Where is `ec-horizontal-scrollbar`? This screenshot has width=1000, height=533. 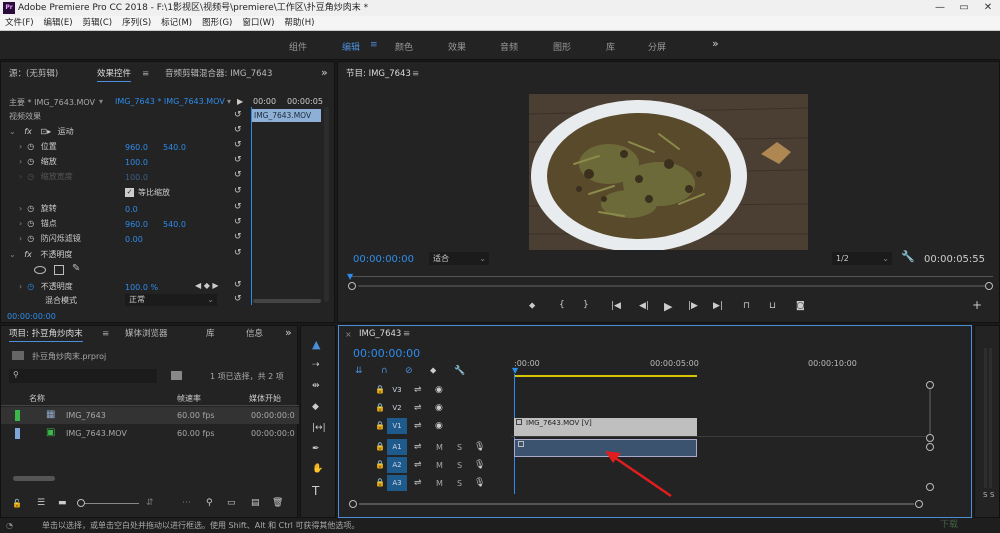 ec-horizontal-scrollbar is located at coordinates (287, 301).